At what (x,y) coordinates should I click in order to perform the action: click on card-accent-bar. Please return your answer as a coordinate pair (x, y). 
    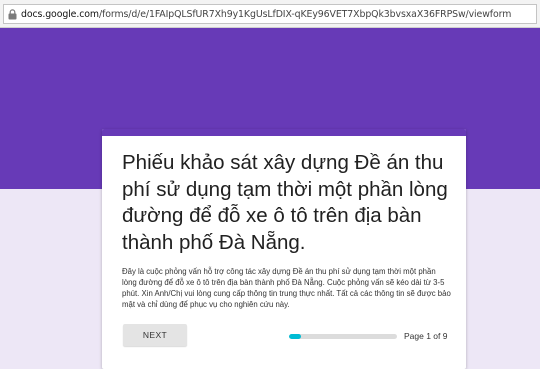
    Looking at the image, I should click on (284, 132).